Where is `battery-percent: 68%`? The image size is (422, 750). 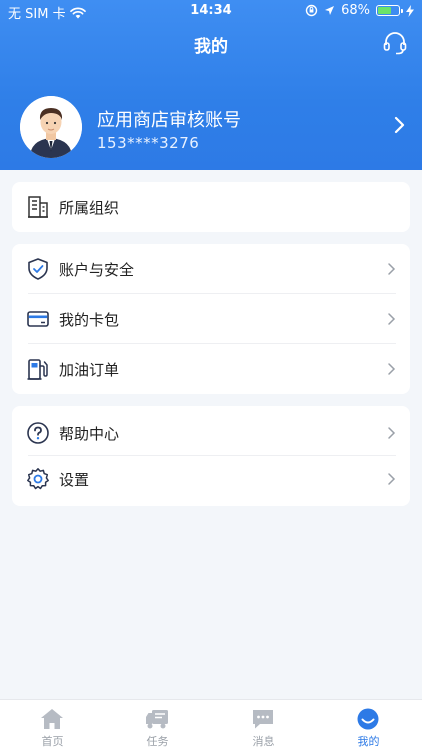 battery-percent: 68% is located at coordinates (355, 10).